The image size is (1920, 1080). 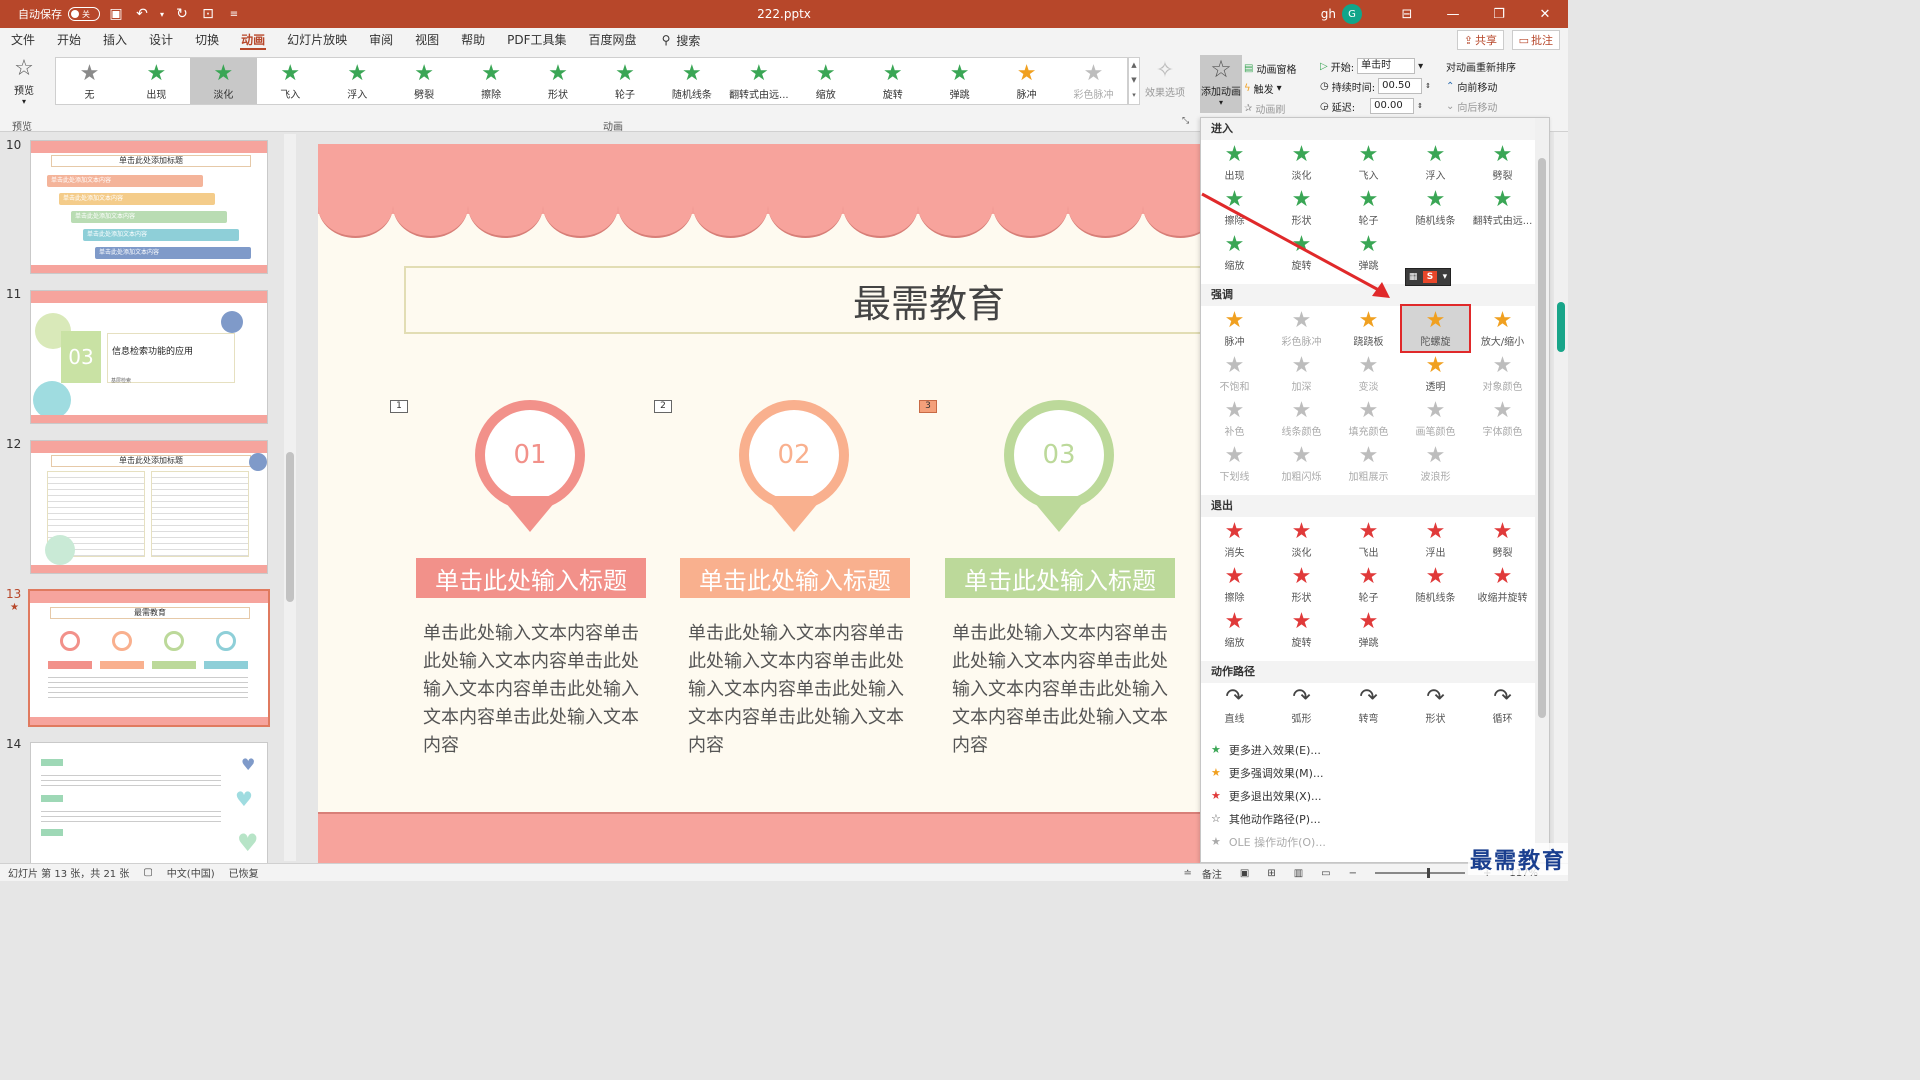 I want to click on exit-effect-4: ★ 劈裂, so click(x=1502, y=539).